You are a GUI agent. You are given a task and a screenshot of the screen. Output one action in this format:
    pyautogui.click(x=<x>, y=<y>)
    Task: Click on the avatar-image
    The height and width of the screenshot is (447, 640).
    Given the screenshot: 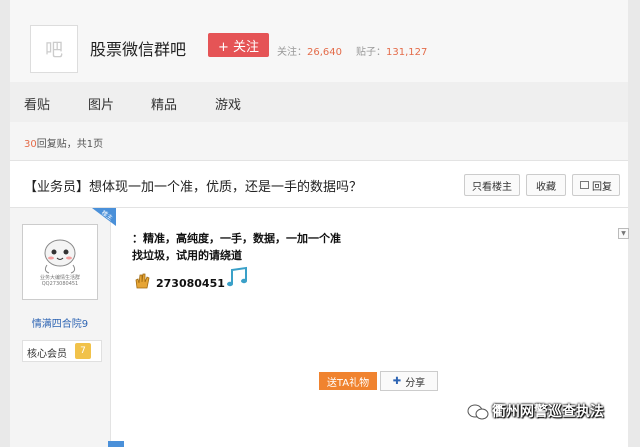 What is the action you would take?
    pyautogui.click(x=60, y=262)
    